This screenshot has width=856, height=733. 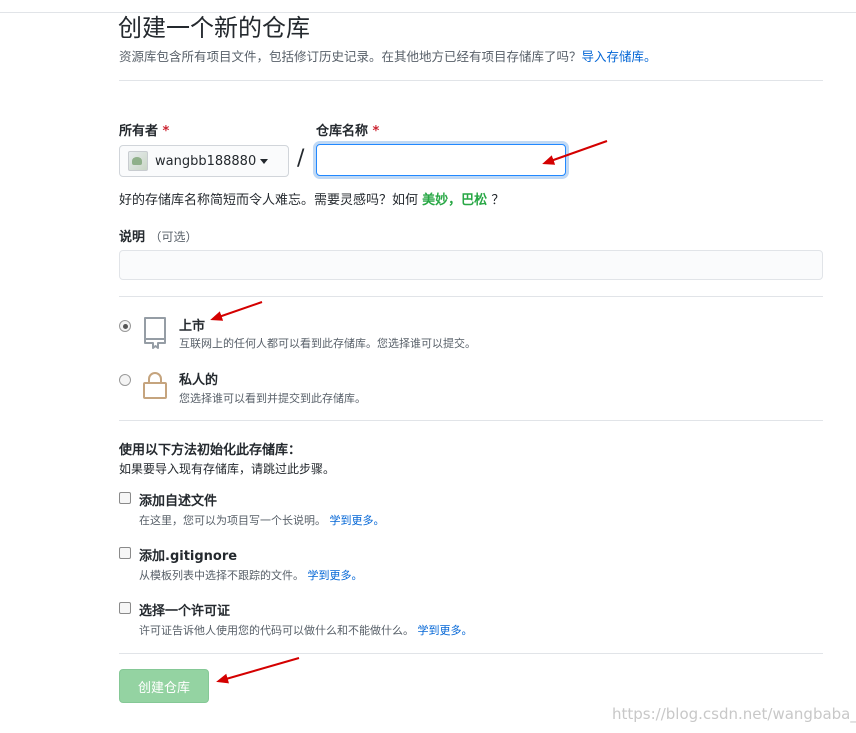 What do you see at coordinates (155, 385) in the screenshot?
I see `lock-icon` at bounding box center [155, 385].